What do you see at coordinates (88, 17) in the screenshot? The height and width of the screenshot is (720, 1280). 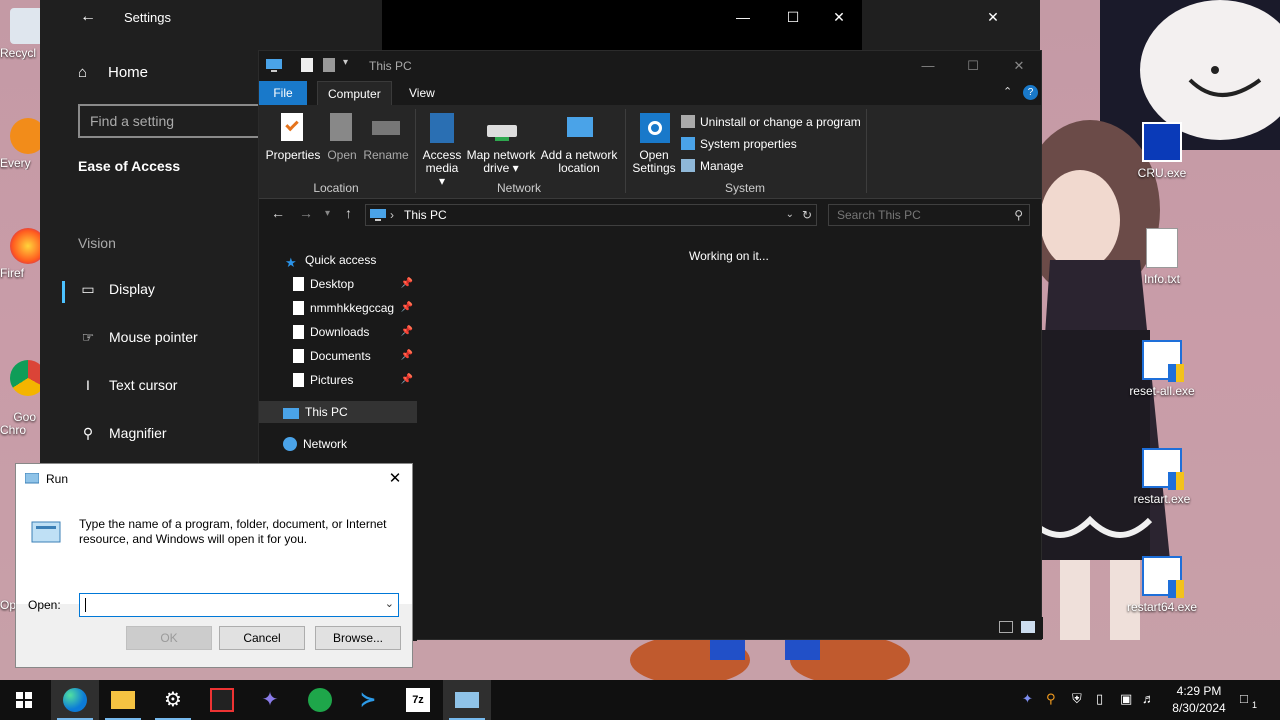 I see `back-arrow-icon: ←` at bounding box center [88, 17].